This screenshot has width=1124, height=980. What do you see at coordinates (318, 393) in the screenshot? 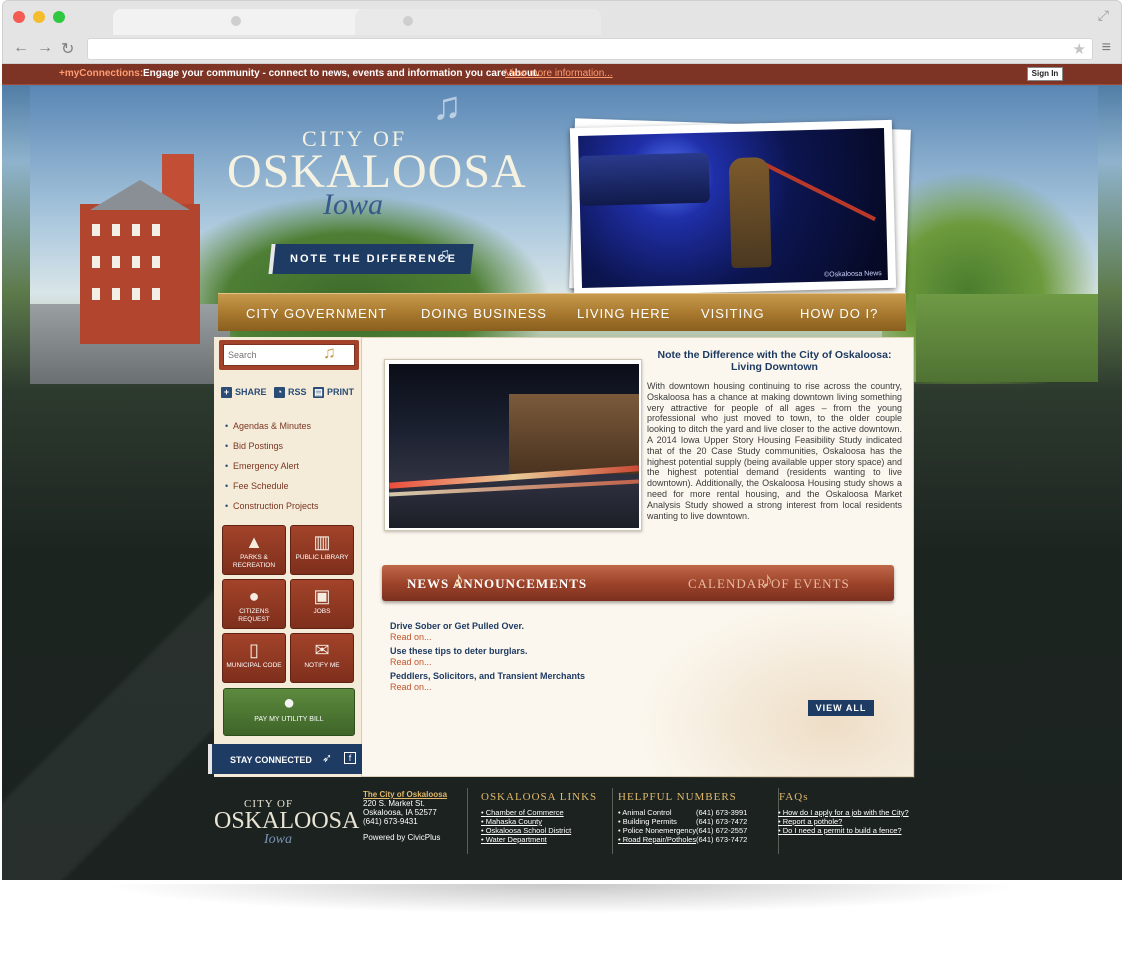
I see `printer-icon: ▤` at bounding box center [318, 393].